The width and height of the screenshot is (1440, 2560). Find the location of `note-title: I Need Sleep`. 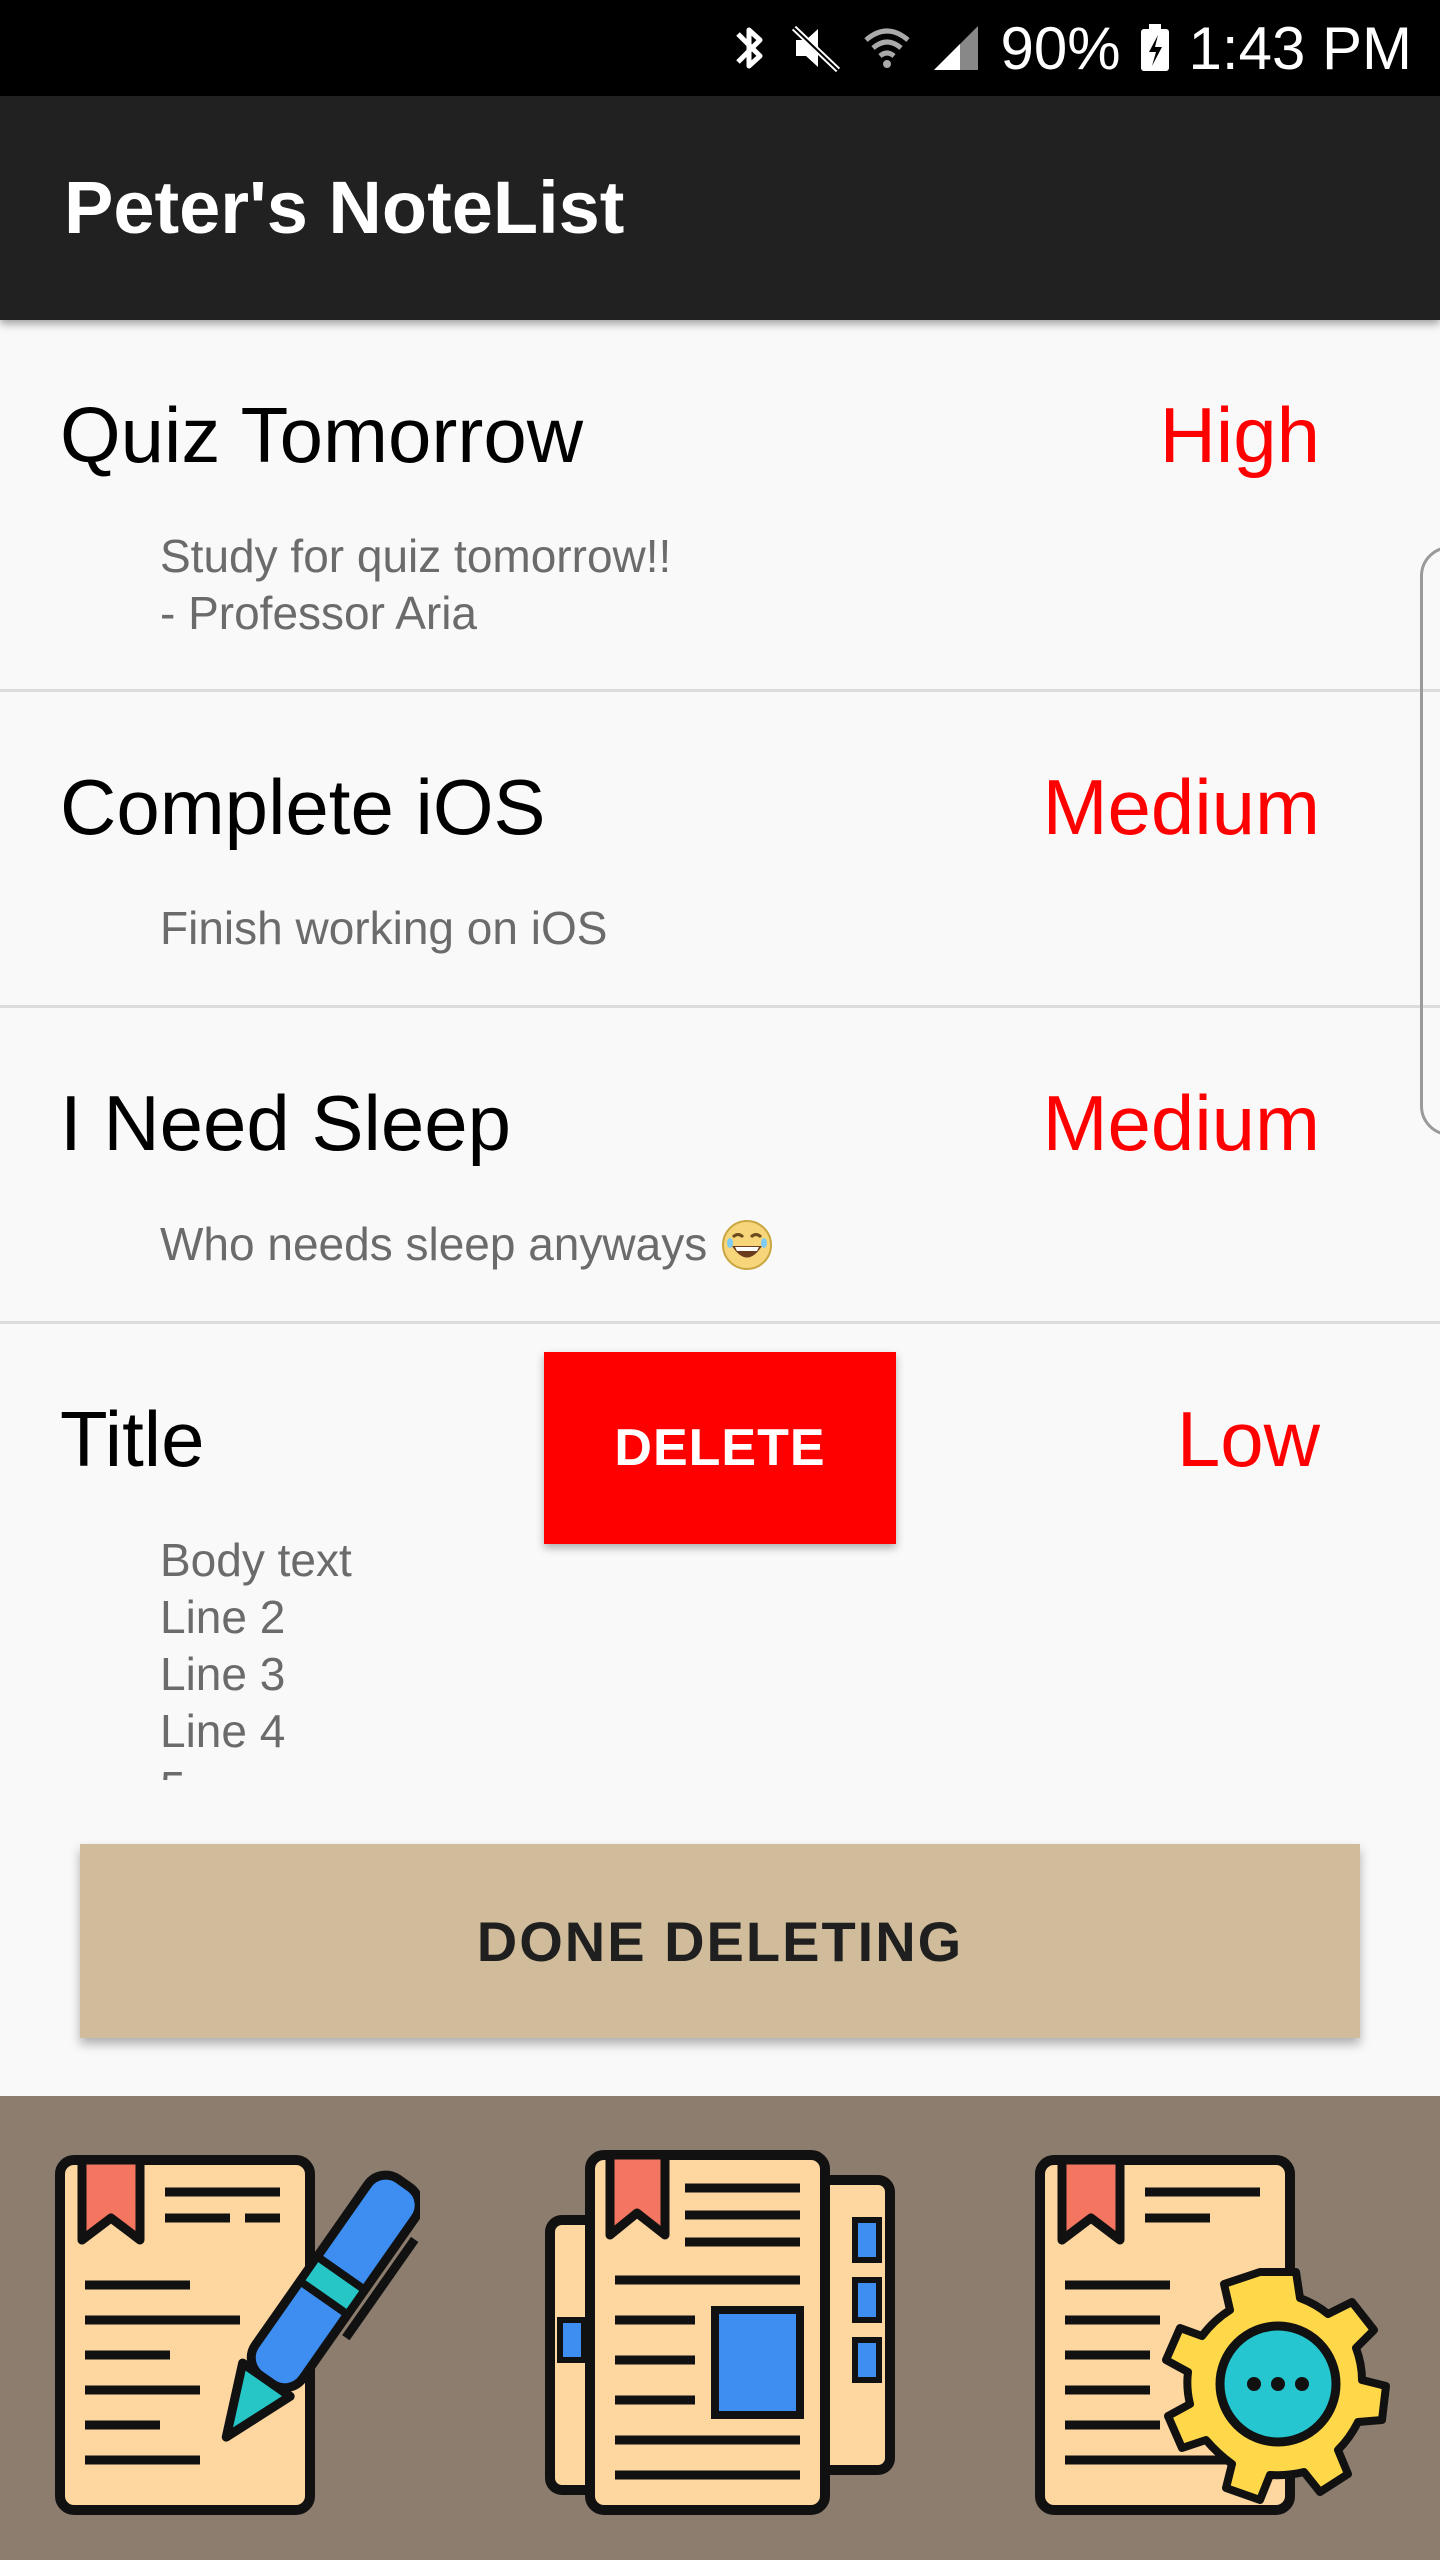

note-title: I Need Sleep is located at coordinates (285, 1123).